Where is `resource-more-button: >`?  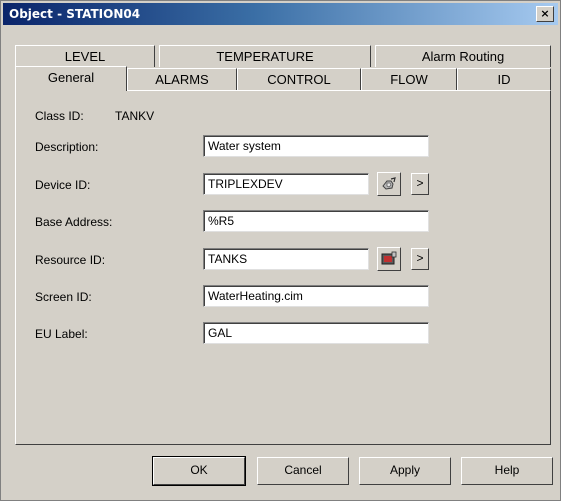
resource-more-button: > is located at coordinates (420, 259).